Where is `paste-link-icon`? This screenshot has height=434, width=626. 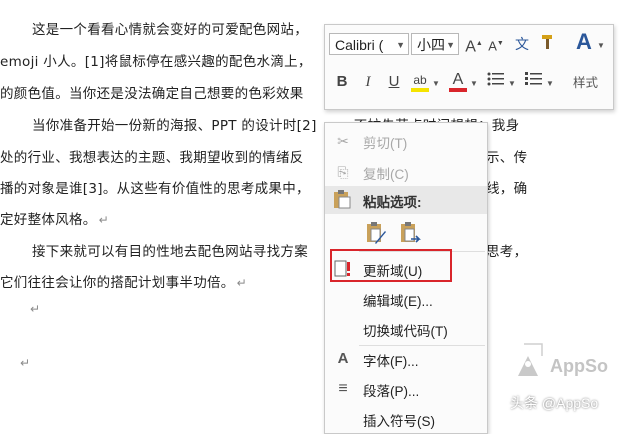
paste-link-icon is located at coordinates (411, 232).